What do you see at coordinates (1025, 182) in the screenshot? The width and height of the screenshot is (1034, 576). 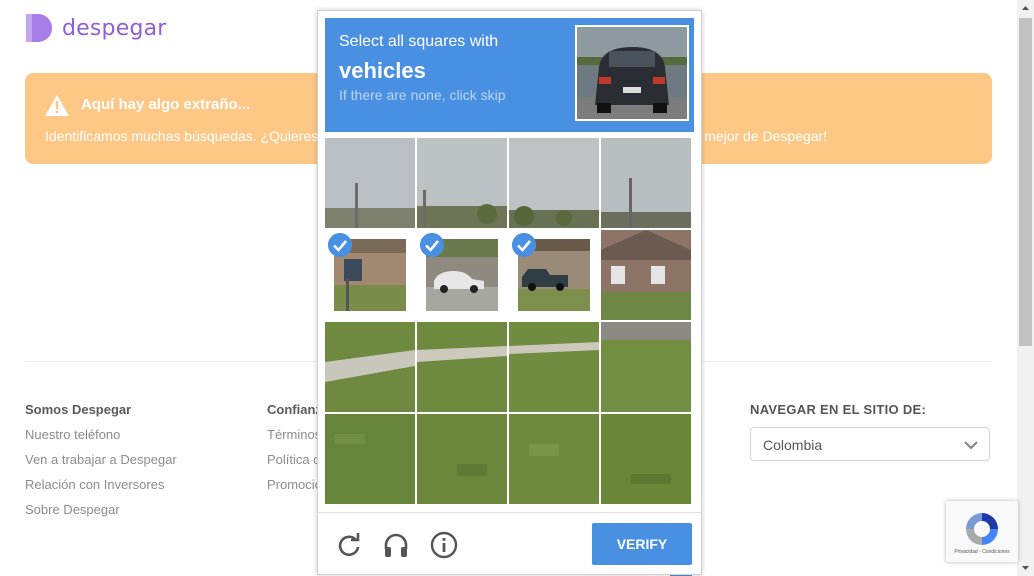 I see `scroll-thumb` at bounding box center [1025, 182].